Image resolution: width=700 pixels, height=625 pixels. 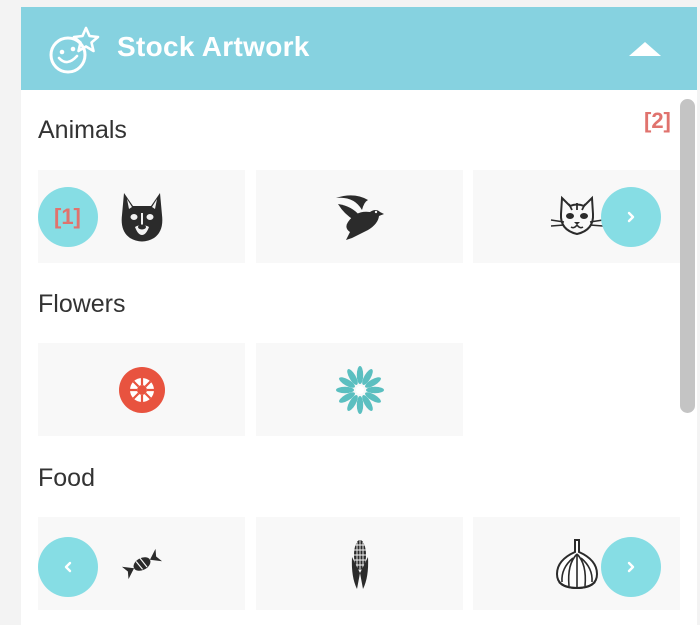 I want to click on collapse-button, so click(x=645, y=49).